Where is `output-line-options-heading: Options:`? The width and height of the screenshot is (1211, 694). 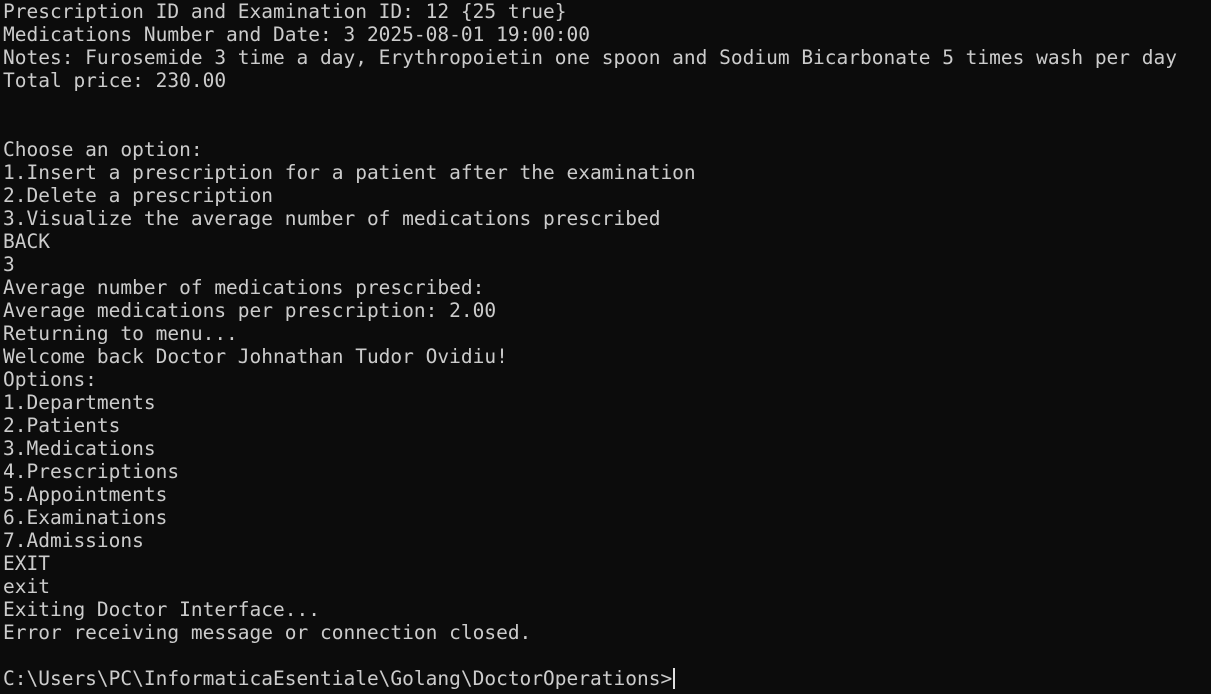 output-line-options-heading: Options: is located at coordinates (50, 379).